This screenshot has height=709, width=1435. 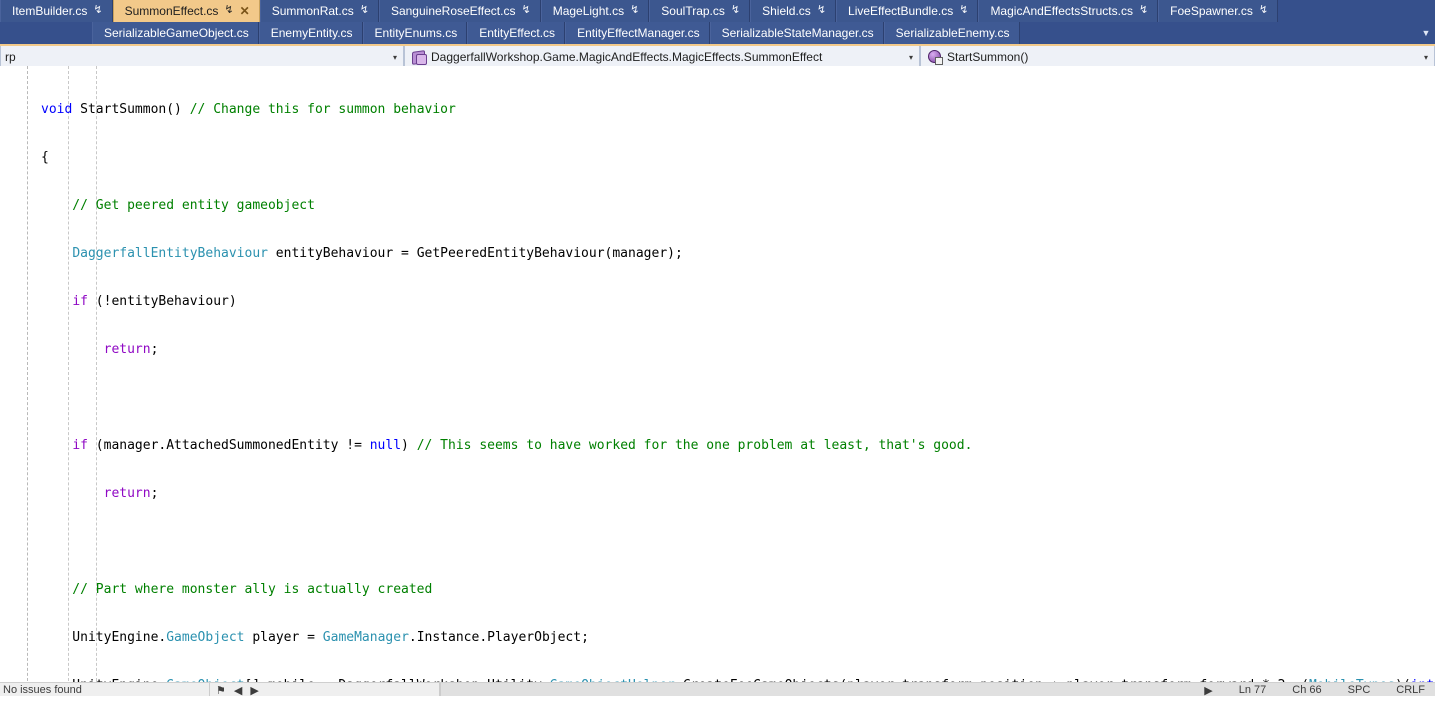 I want to click on document-tab-shield: Shield.cs ↯, so click(x=793, y=11).